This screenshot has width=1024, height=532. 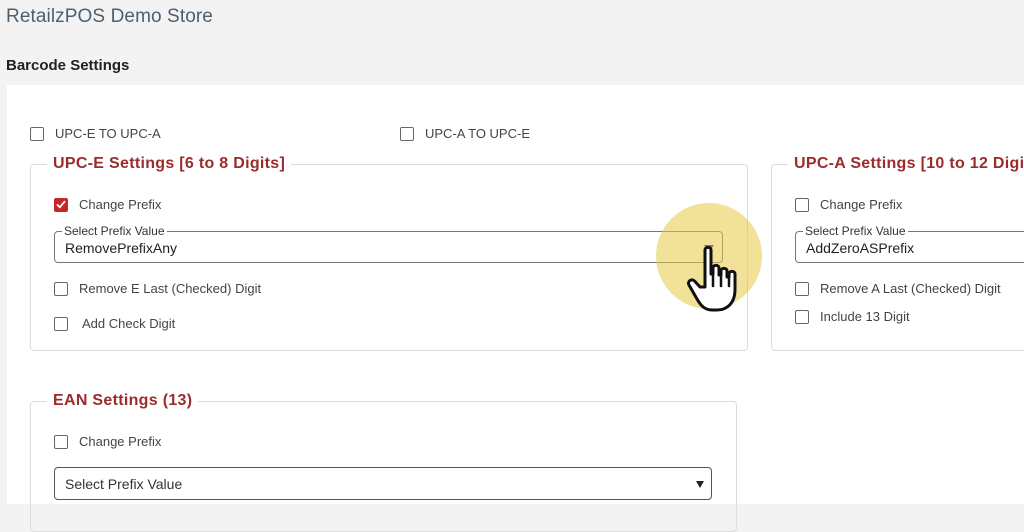 I want to click on upce-remove-last-digit-option: Remove E Last (Checked) Digit, so click(x=157, y=288).